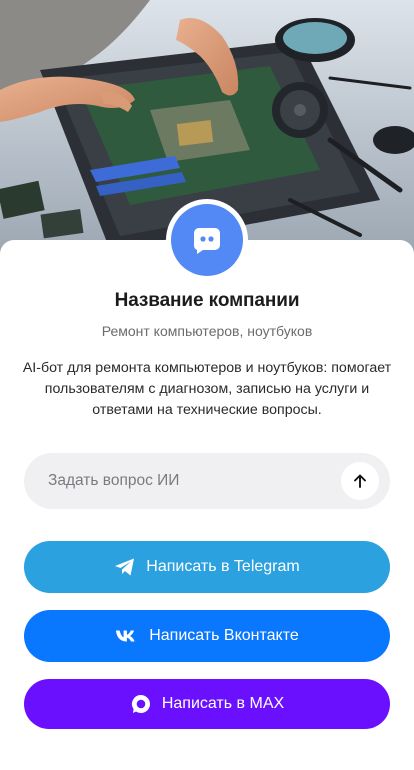  I want to click on max-button: Написать в MAX, so click(207, 704).